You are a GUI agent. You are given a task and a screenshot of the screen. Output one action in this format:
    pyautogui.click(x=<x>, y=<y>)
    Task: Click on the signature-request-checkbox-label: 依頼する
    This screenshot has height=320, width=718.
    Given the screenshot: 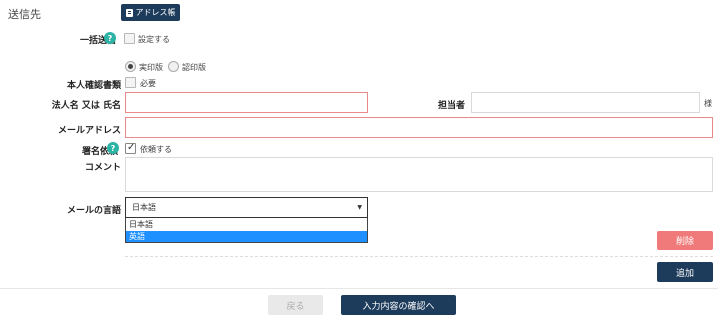 What is the action you would take?
    pyautogui.click(x=156, y=149)
    